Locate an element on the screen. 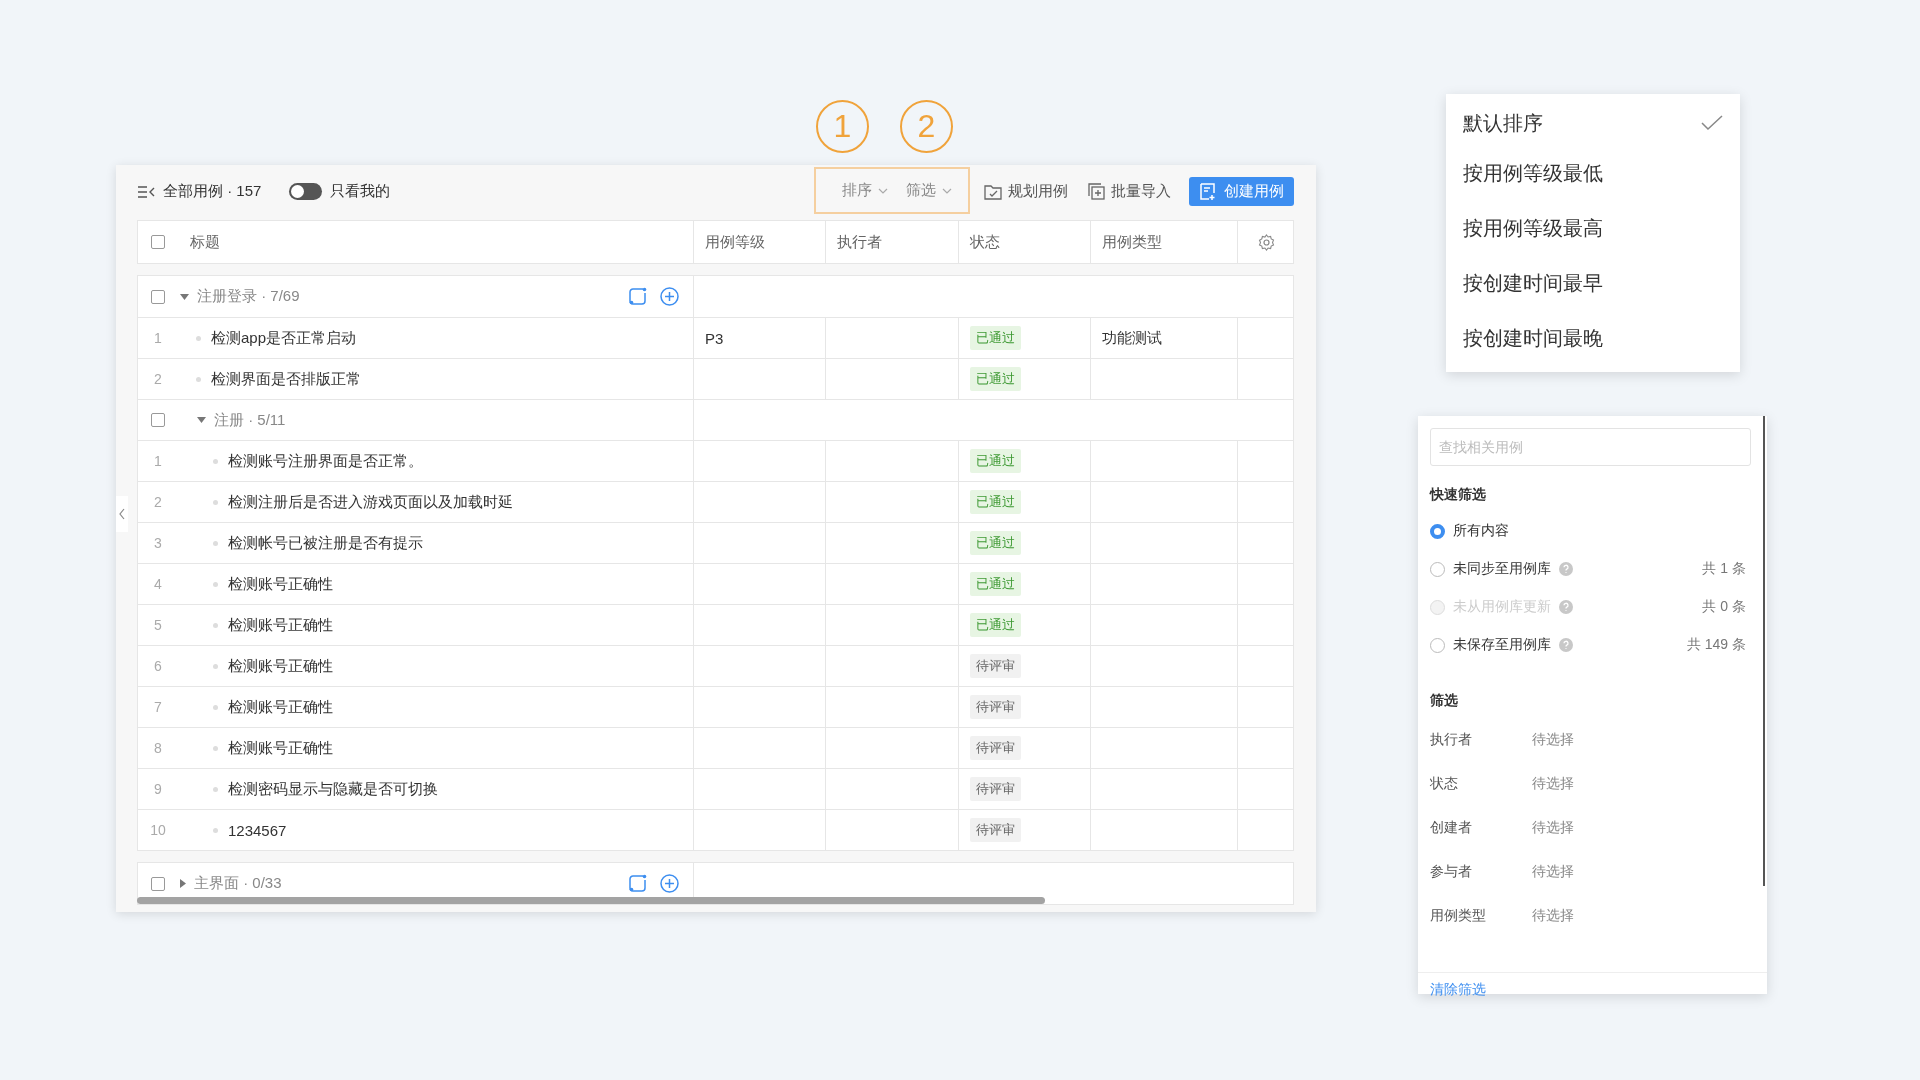 The image size is (1920, 1080). column-header: 执行者 is located at coordinates (859, 242).